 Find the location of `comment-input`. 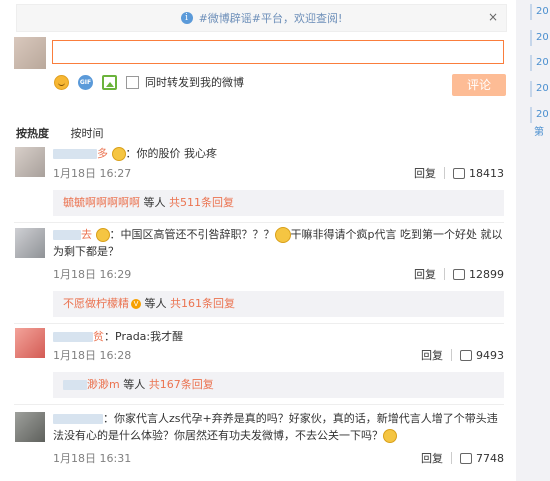

comment-input is located at coordinates (278, 52).